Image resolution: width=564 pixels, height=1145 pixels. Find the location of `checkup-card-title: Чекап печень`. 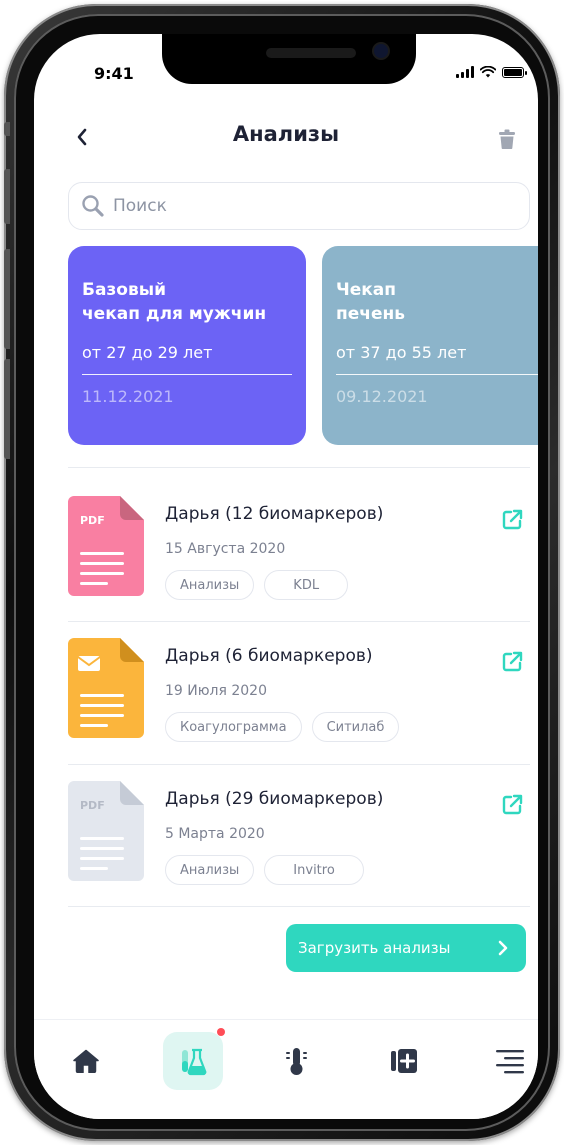

checkup-card-title: Чекап печень is located at coordinates (370, 302).